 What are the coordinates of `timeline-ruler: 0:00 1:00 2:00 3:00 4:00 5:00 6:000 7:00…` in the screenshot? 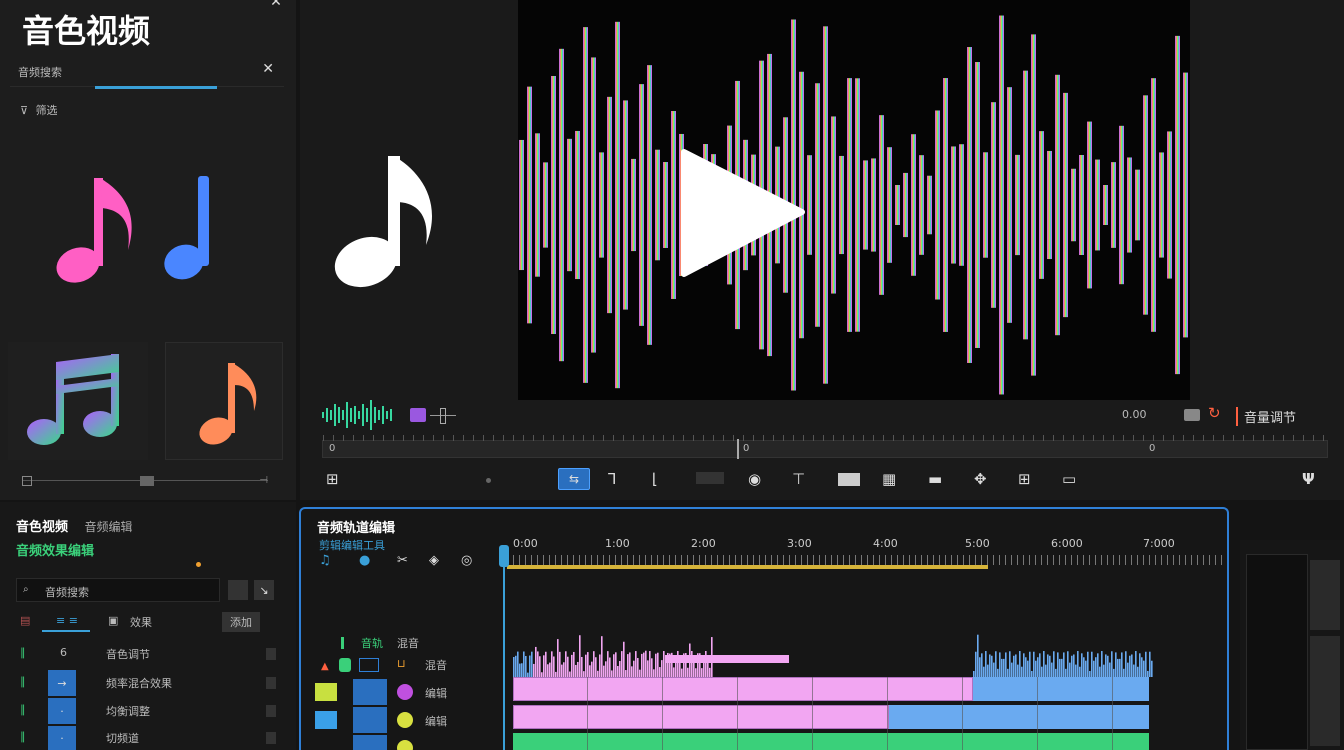 It's located at (866, 554).